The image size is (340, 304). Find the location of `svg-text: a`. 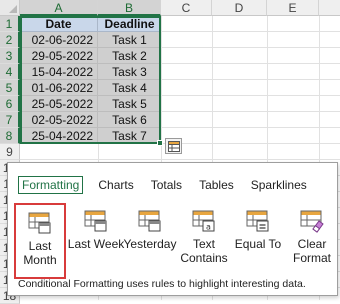

svg-text: a is located at coordinates (208, 227).